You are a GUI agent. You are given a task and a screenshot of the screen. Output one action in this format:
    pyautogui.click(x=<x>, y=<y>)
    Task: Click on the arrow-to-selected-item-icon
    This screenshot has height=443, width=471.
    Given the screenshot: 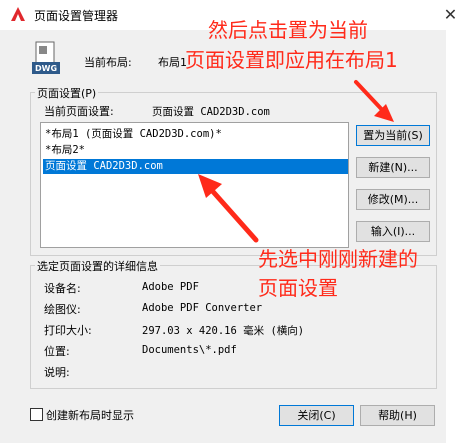 What is the action you would take?
    pyautogui.click(x=228, y=208)
    